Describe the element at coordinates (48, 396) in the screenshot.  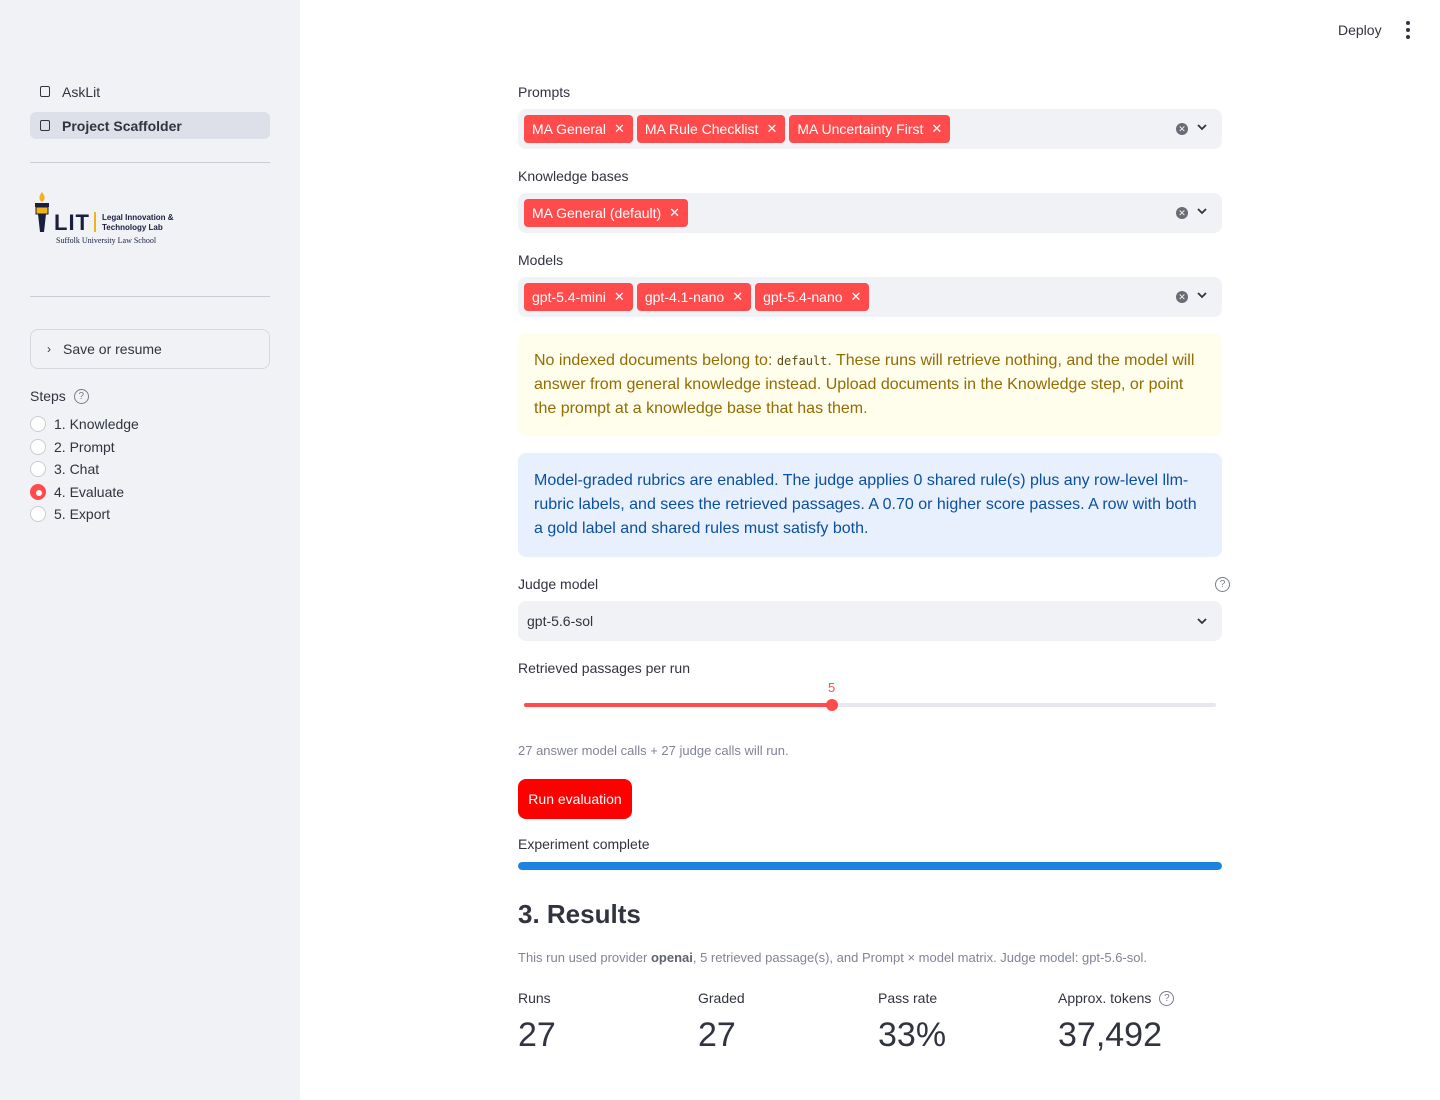
I see `steps-label-text: Steps` at that location.